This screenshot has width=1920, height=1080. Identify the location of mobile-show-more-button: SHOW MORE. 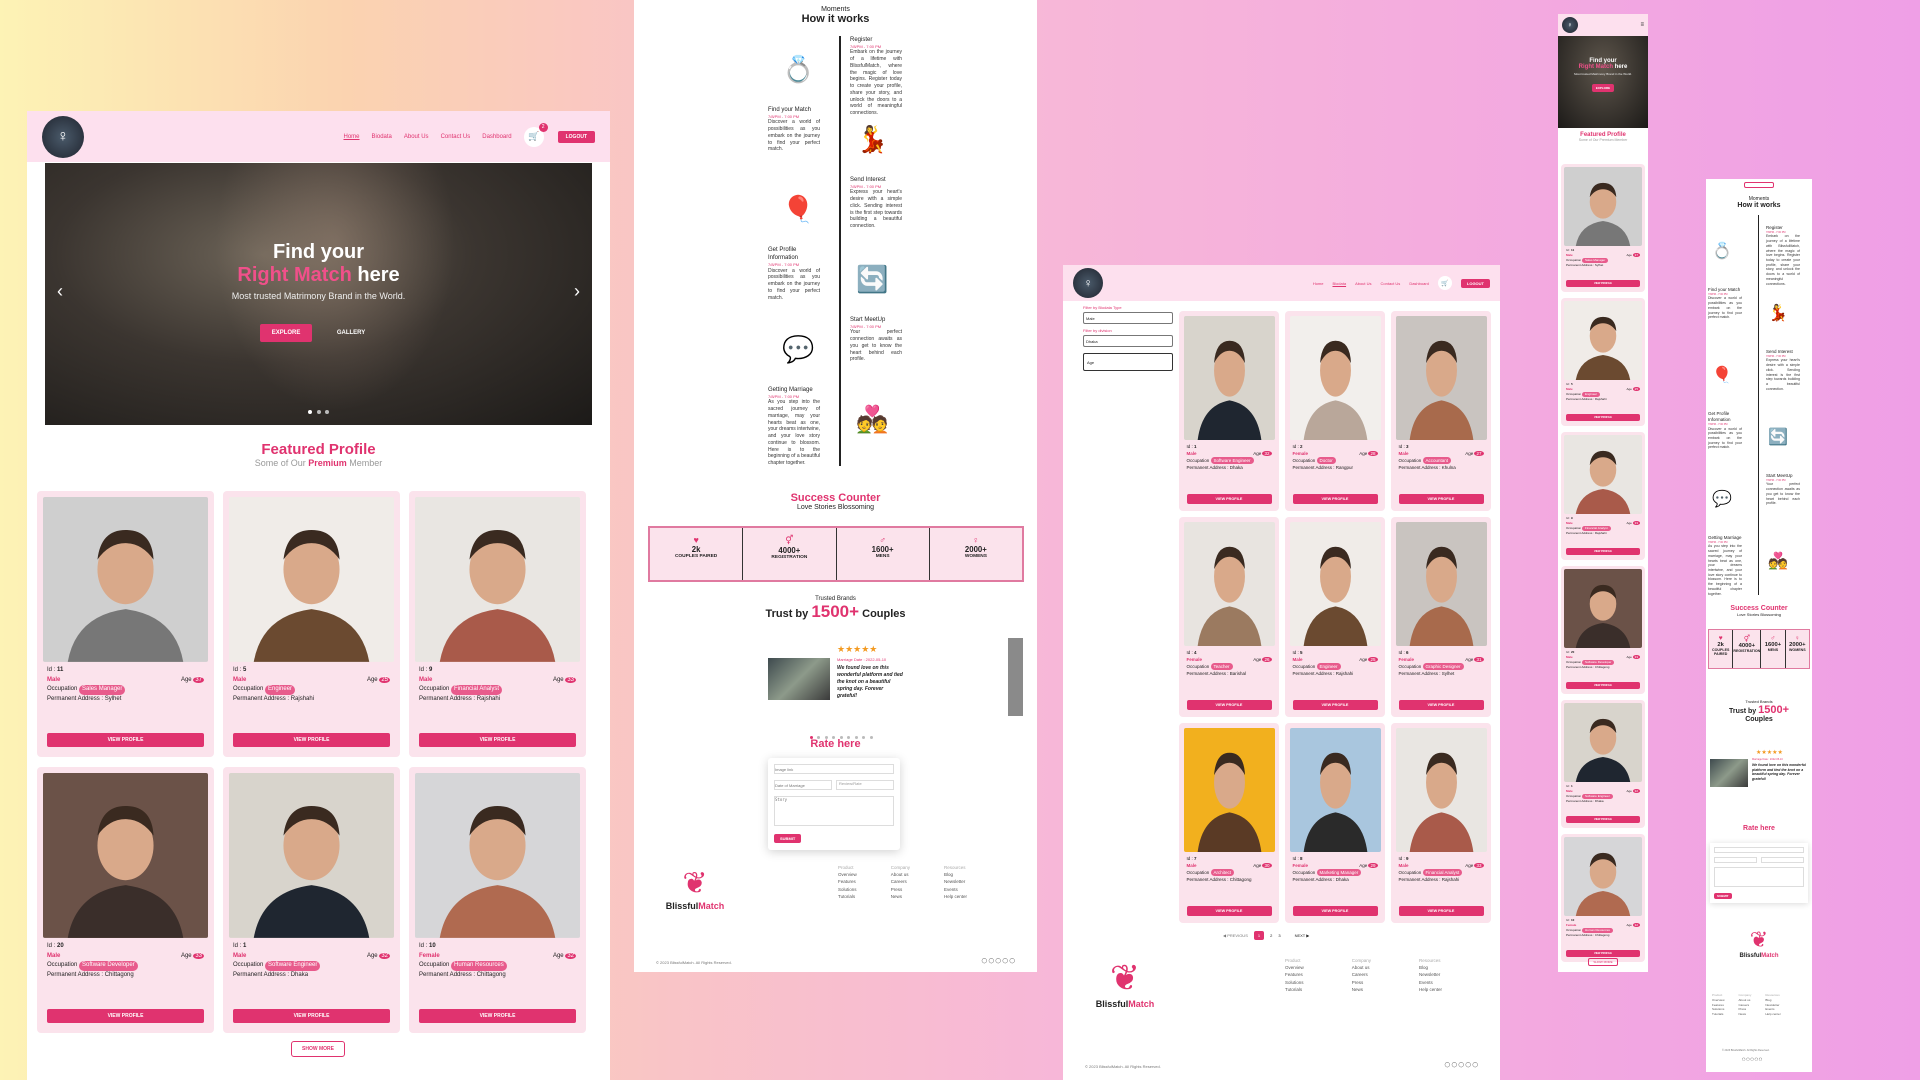
(1603, 962).